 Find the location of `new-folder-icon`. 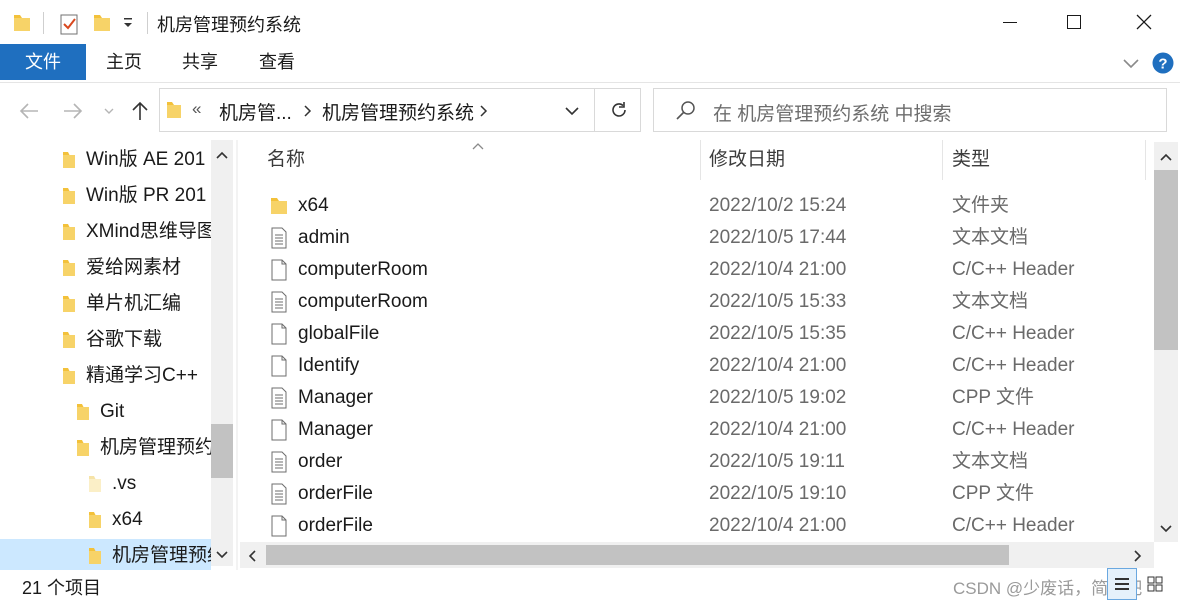

new-folder-icon is located at coordinates (102, 25).